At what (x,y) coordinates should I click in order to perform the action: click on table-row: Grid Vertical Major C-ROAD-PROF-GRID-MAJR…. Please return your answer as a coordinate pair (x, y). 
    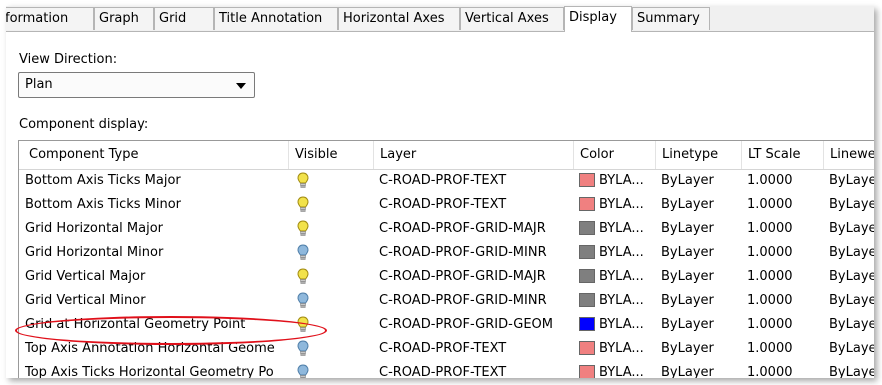
    Looking at the image, I should click on (446, 277).